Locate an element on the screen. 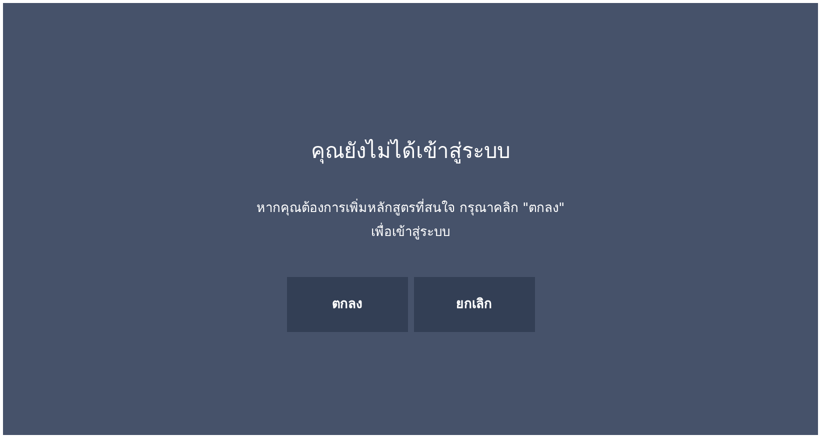 This screenshot has width=821, height=438. dialog-title: คุณยังไม่ได้เข้าสู่ระบบ is located at coordinates (410, 152).